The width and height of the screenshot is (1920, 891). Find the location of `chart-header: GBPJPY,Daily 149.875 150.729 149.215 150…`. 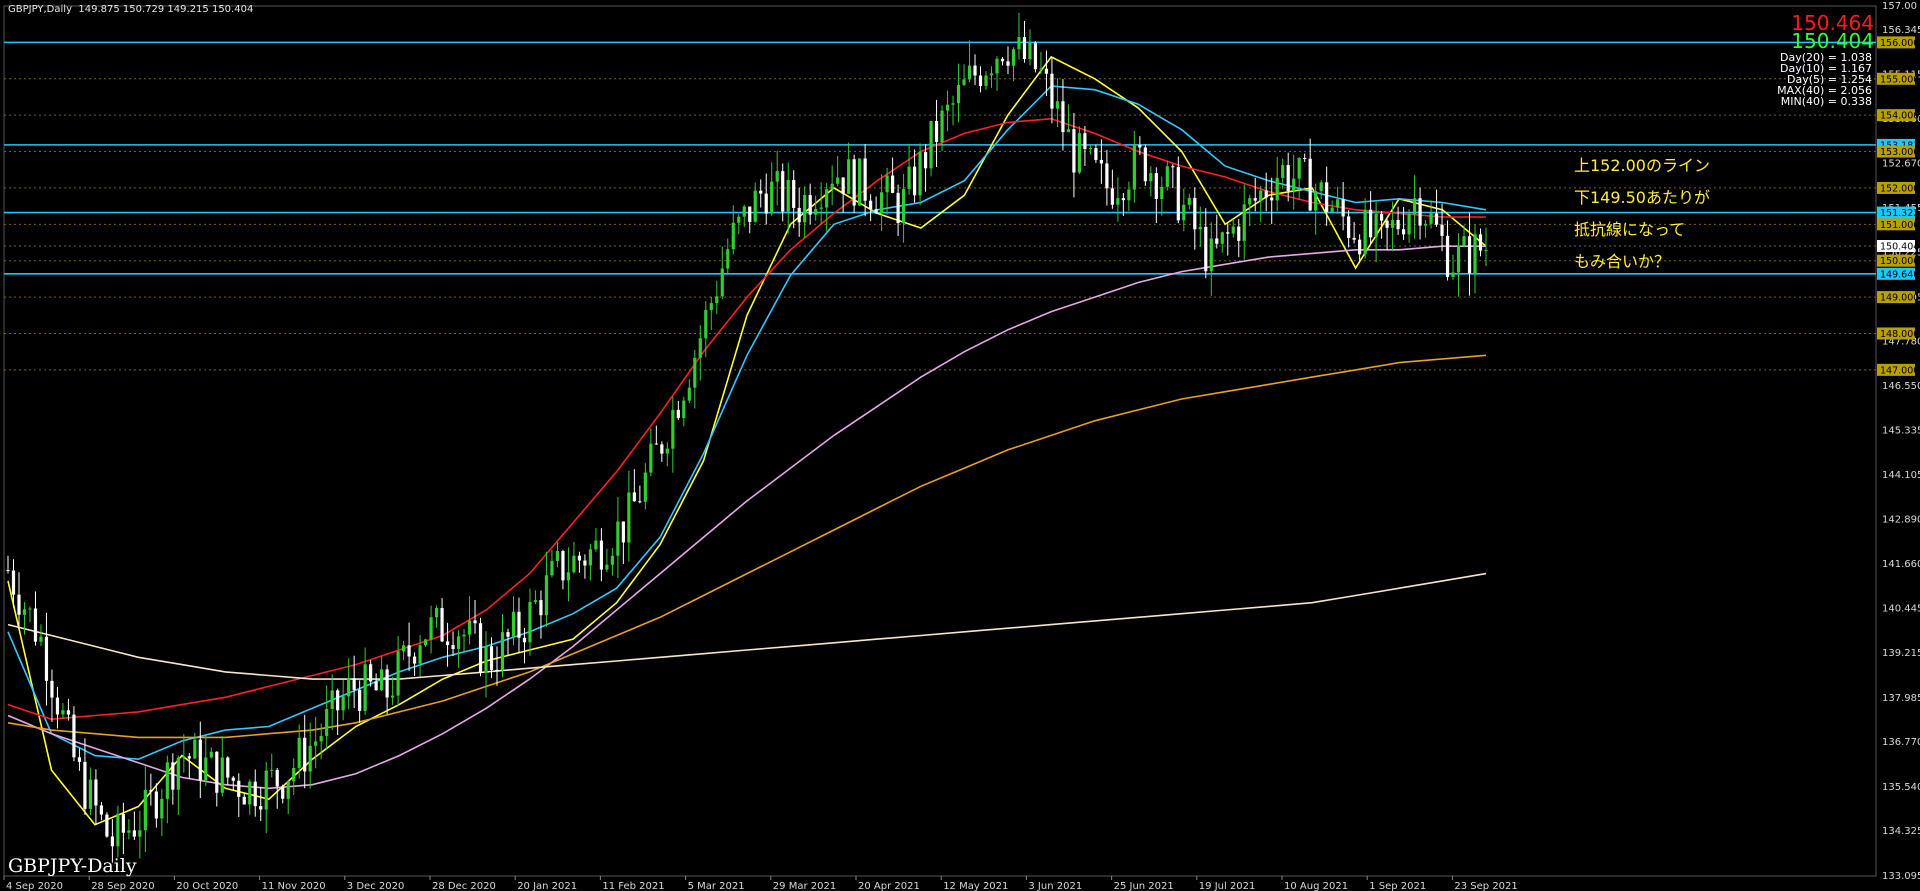

chart-header: GBPJPY,Daily 149.875 150.729 149.215 150… is located at coordinates (130, 9).